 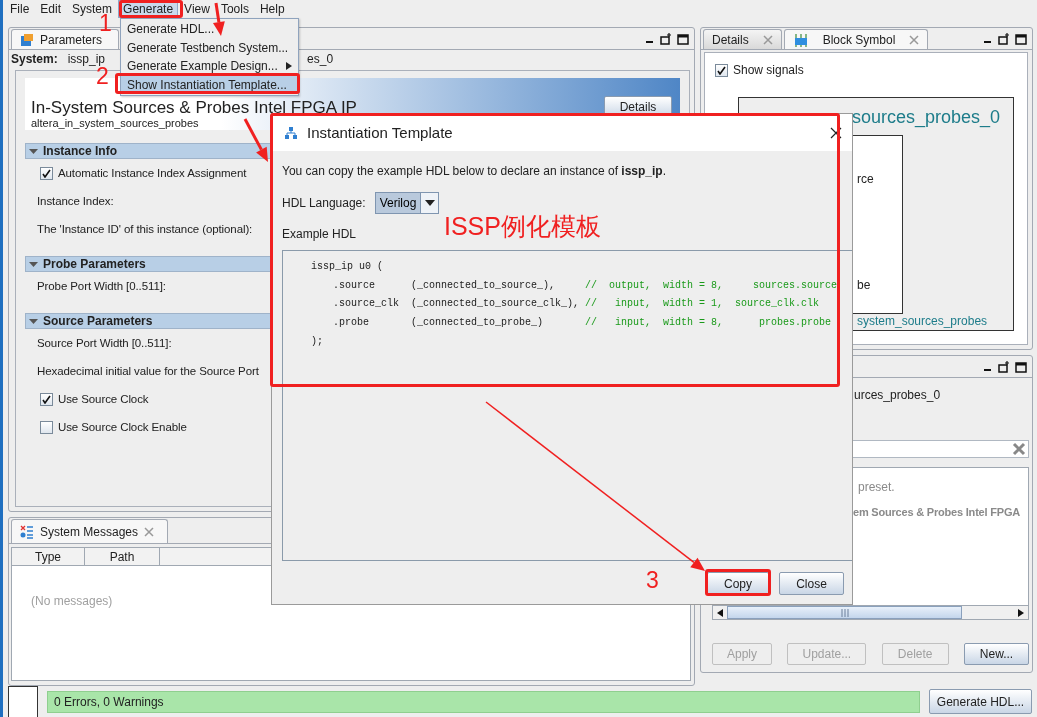 What do you see at coordinates (800, 39) in the screenshot?
I see `chip-icon` at bounding box center [800, 39].